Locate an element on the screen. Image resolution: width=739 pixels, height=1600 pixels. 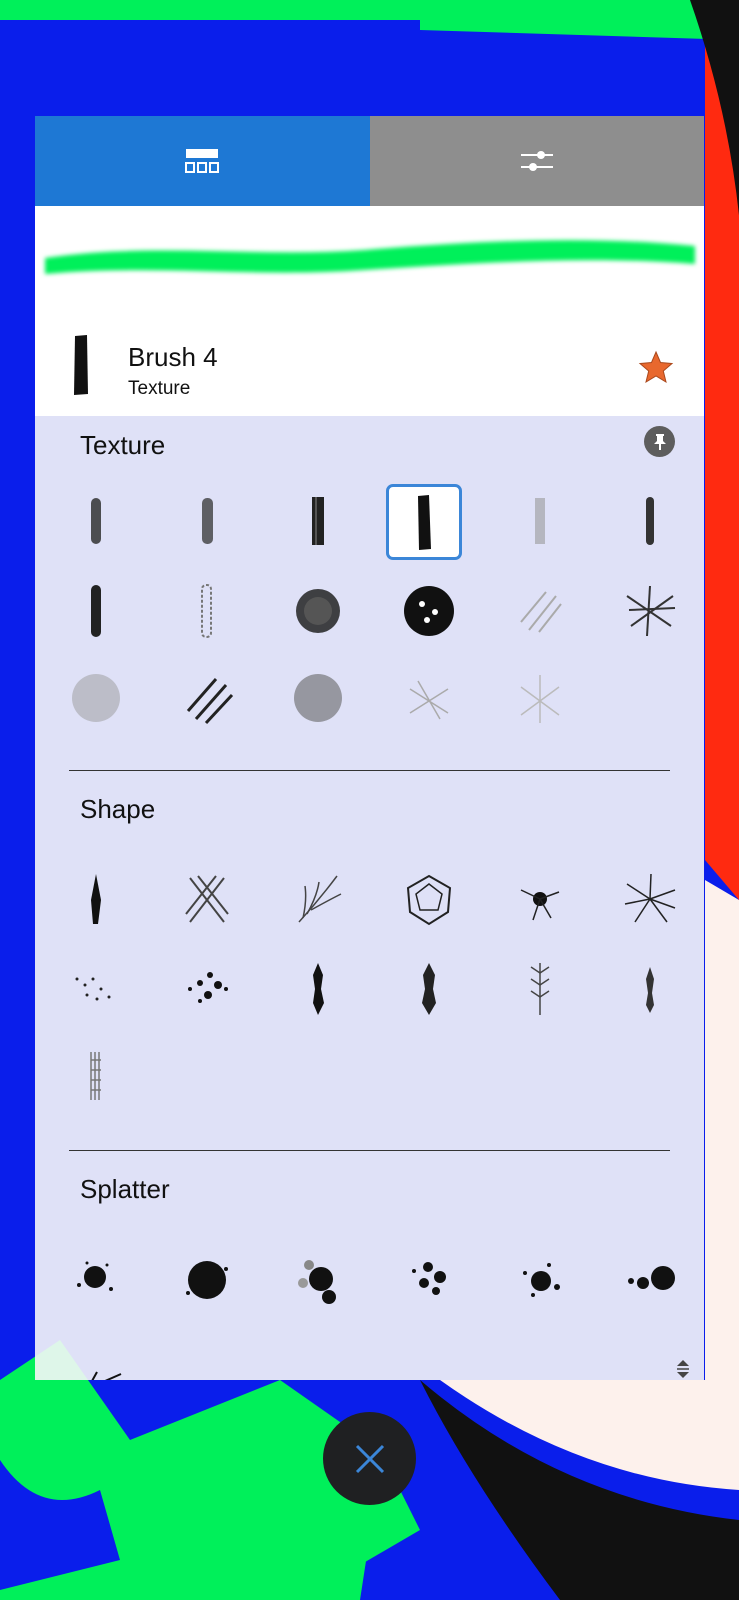
tab-brush-settings is located at coordinates (536, 161).